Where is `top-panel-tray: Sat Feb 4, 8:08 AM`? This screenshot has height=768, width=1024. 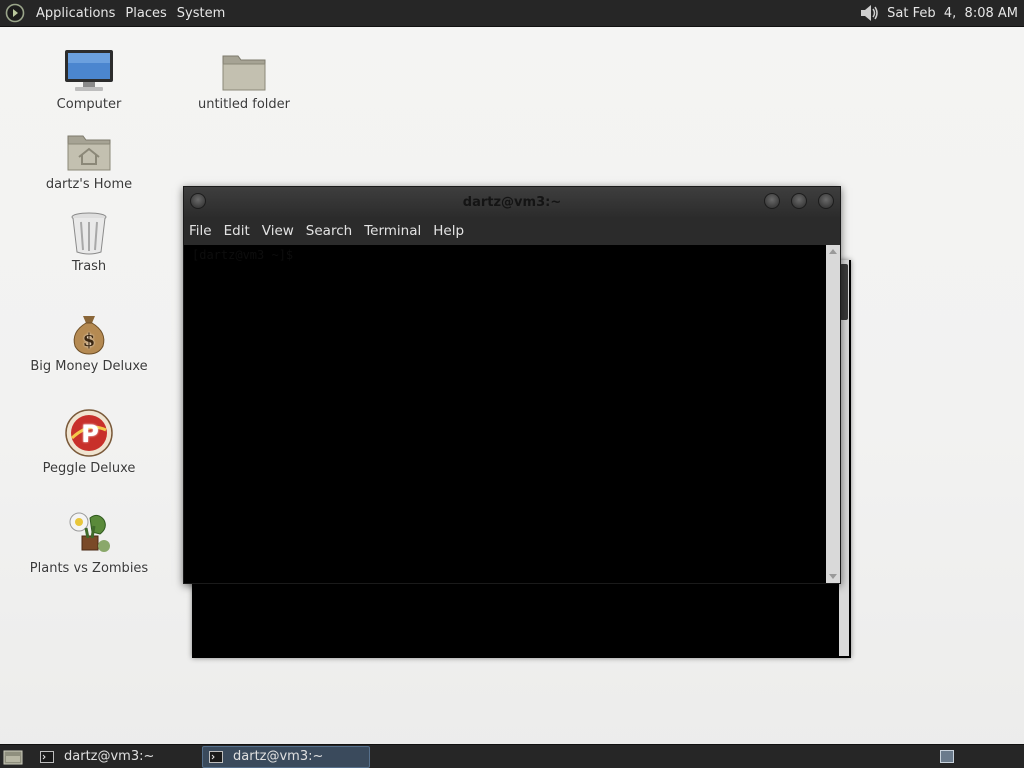
top-panel-tray: Sat Feb 4, 8:08 AM is located at coordinates (941, 13).